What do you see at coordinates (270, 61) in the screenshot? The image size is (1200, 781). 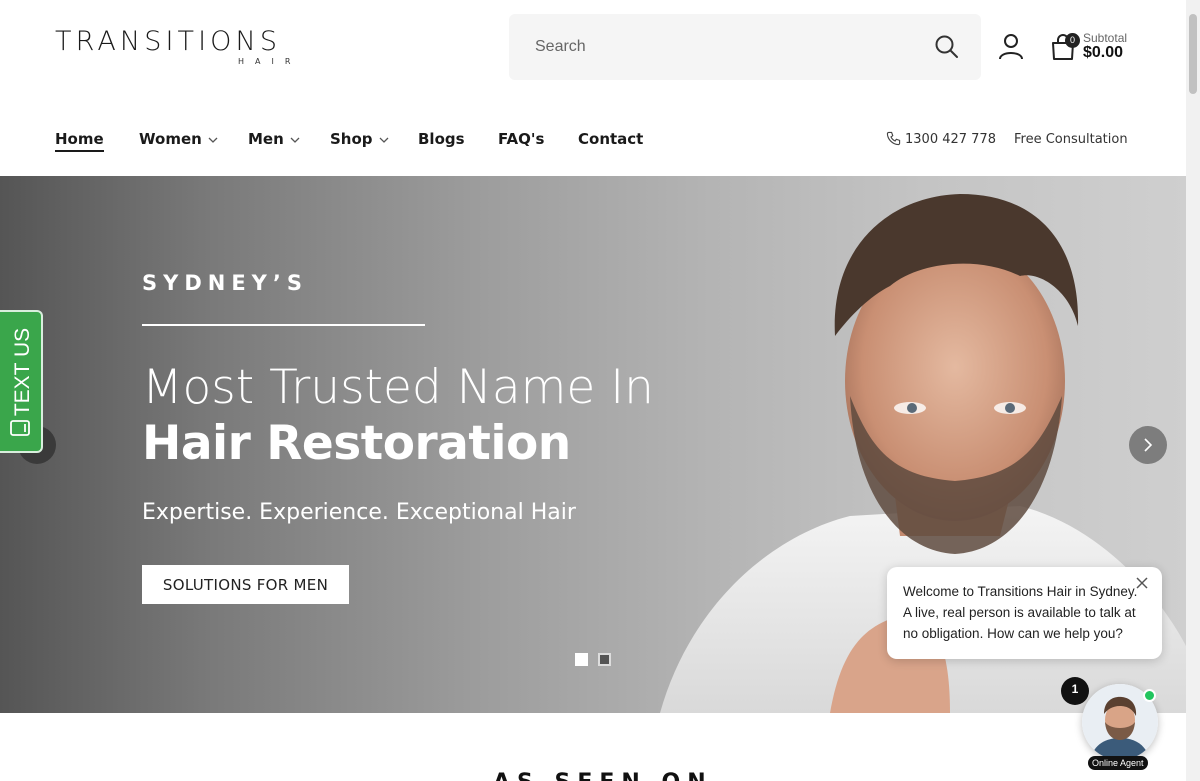 I see `logo-subtitle: HAIR` at bounding box center [270, 61].